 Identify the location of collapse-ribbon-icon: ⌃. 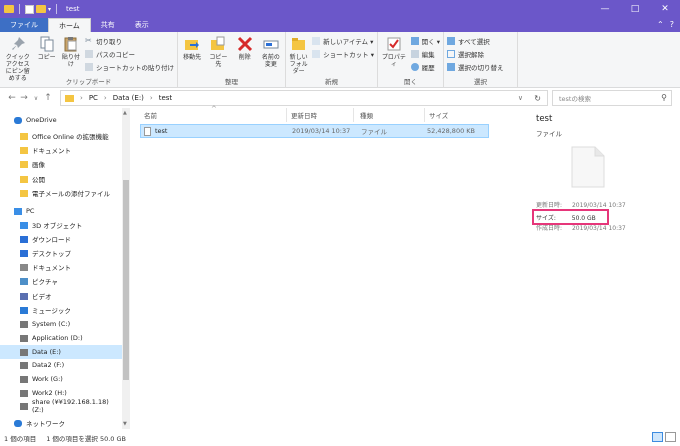
(660, 24).